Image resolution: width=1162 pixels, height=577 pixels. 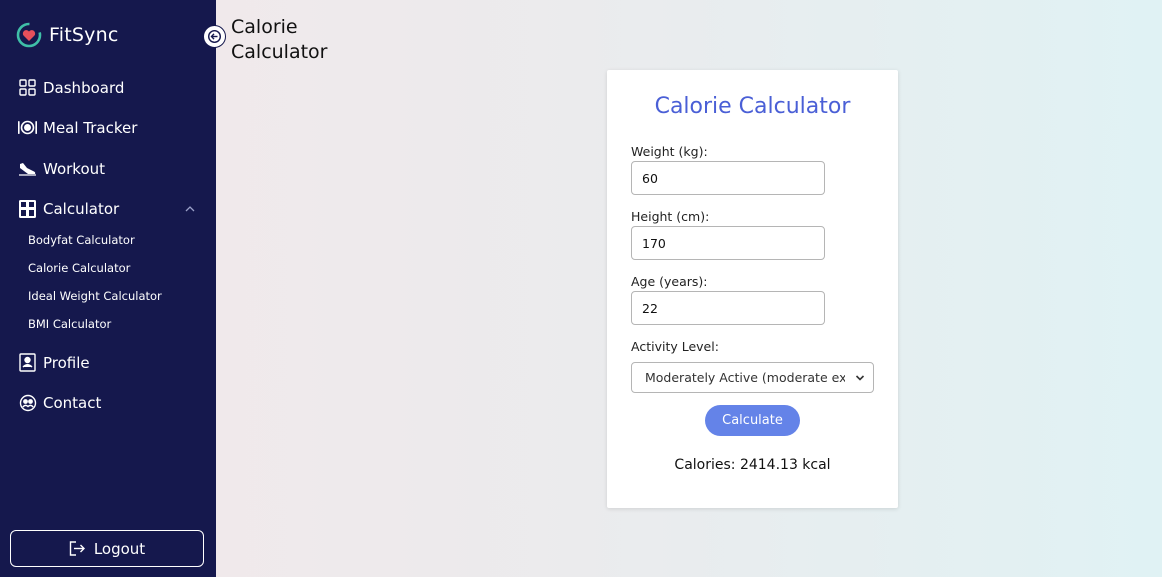 I want to click on chevron-down-icon, so click(x=860, y=378).